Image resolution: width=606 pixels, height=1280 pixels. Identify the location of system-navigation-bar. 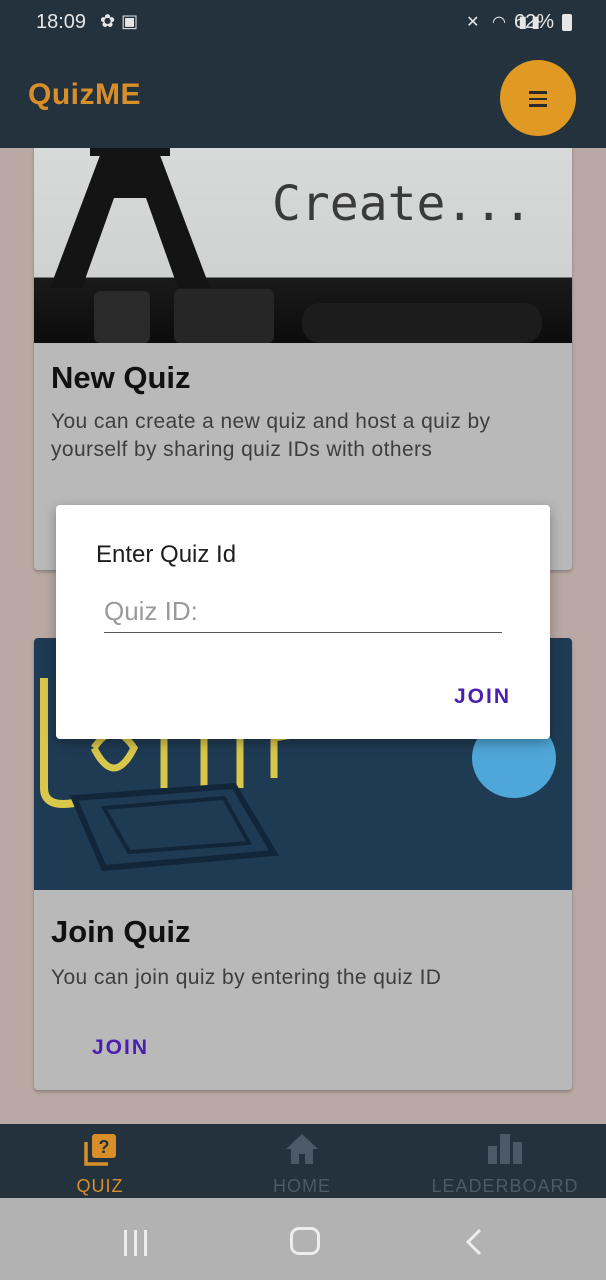
(303, 1239).